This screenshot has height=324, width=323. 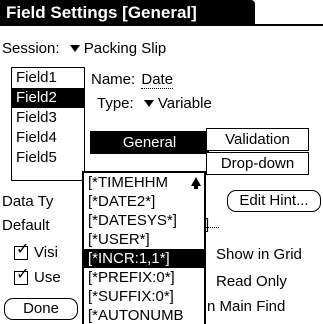 What do you see at coordinates (259, 255) in the screenshot?
I see `show-in-grid-label: Show in Grid` at bounding box center [259, 255].